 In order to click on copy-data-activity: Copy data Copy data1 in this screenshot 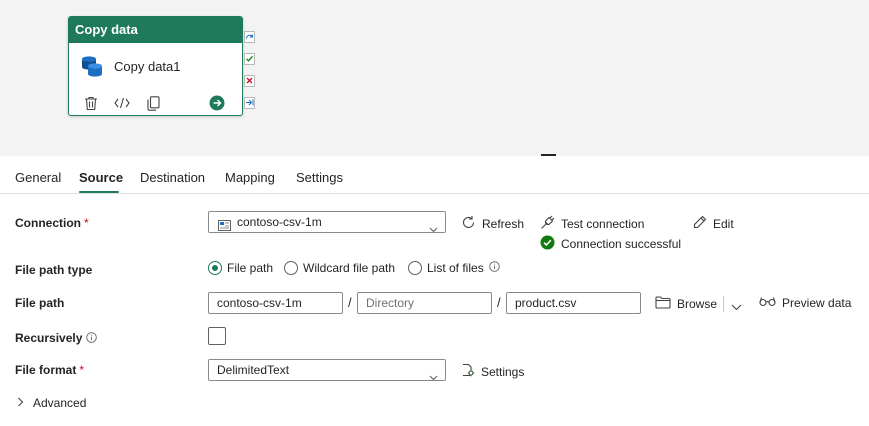, I will do `click(155, 66)`.